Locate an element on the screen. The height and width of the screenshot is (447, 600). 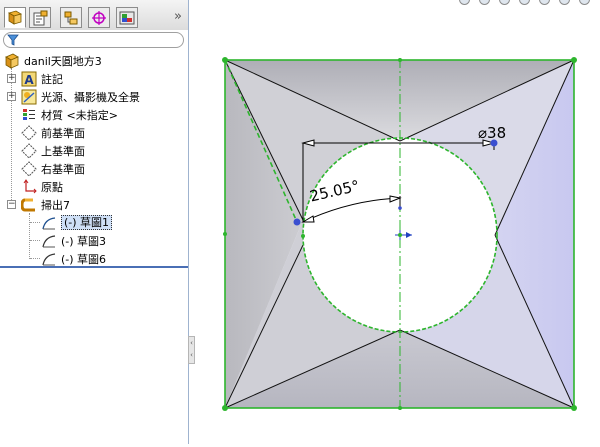
tab-configuration-manager is located at coordinates (71, 17).